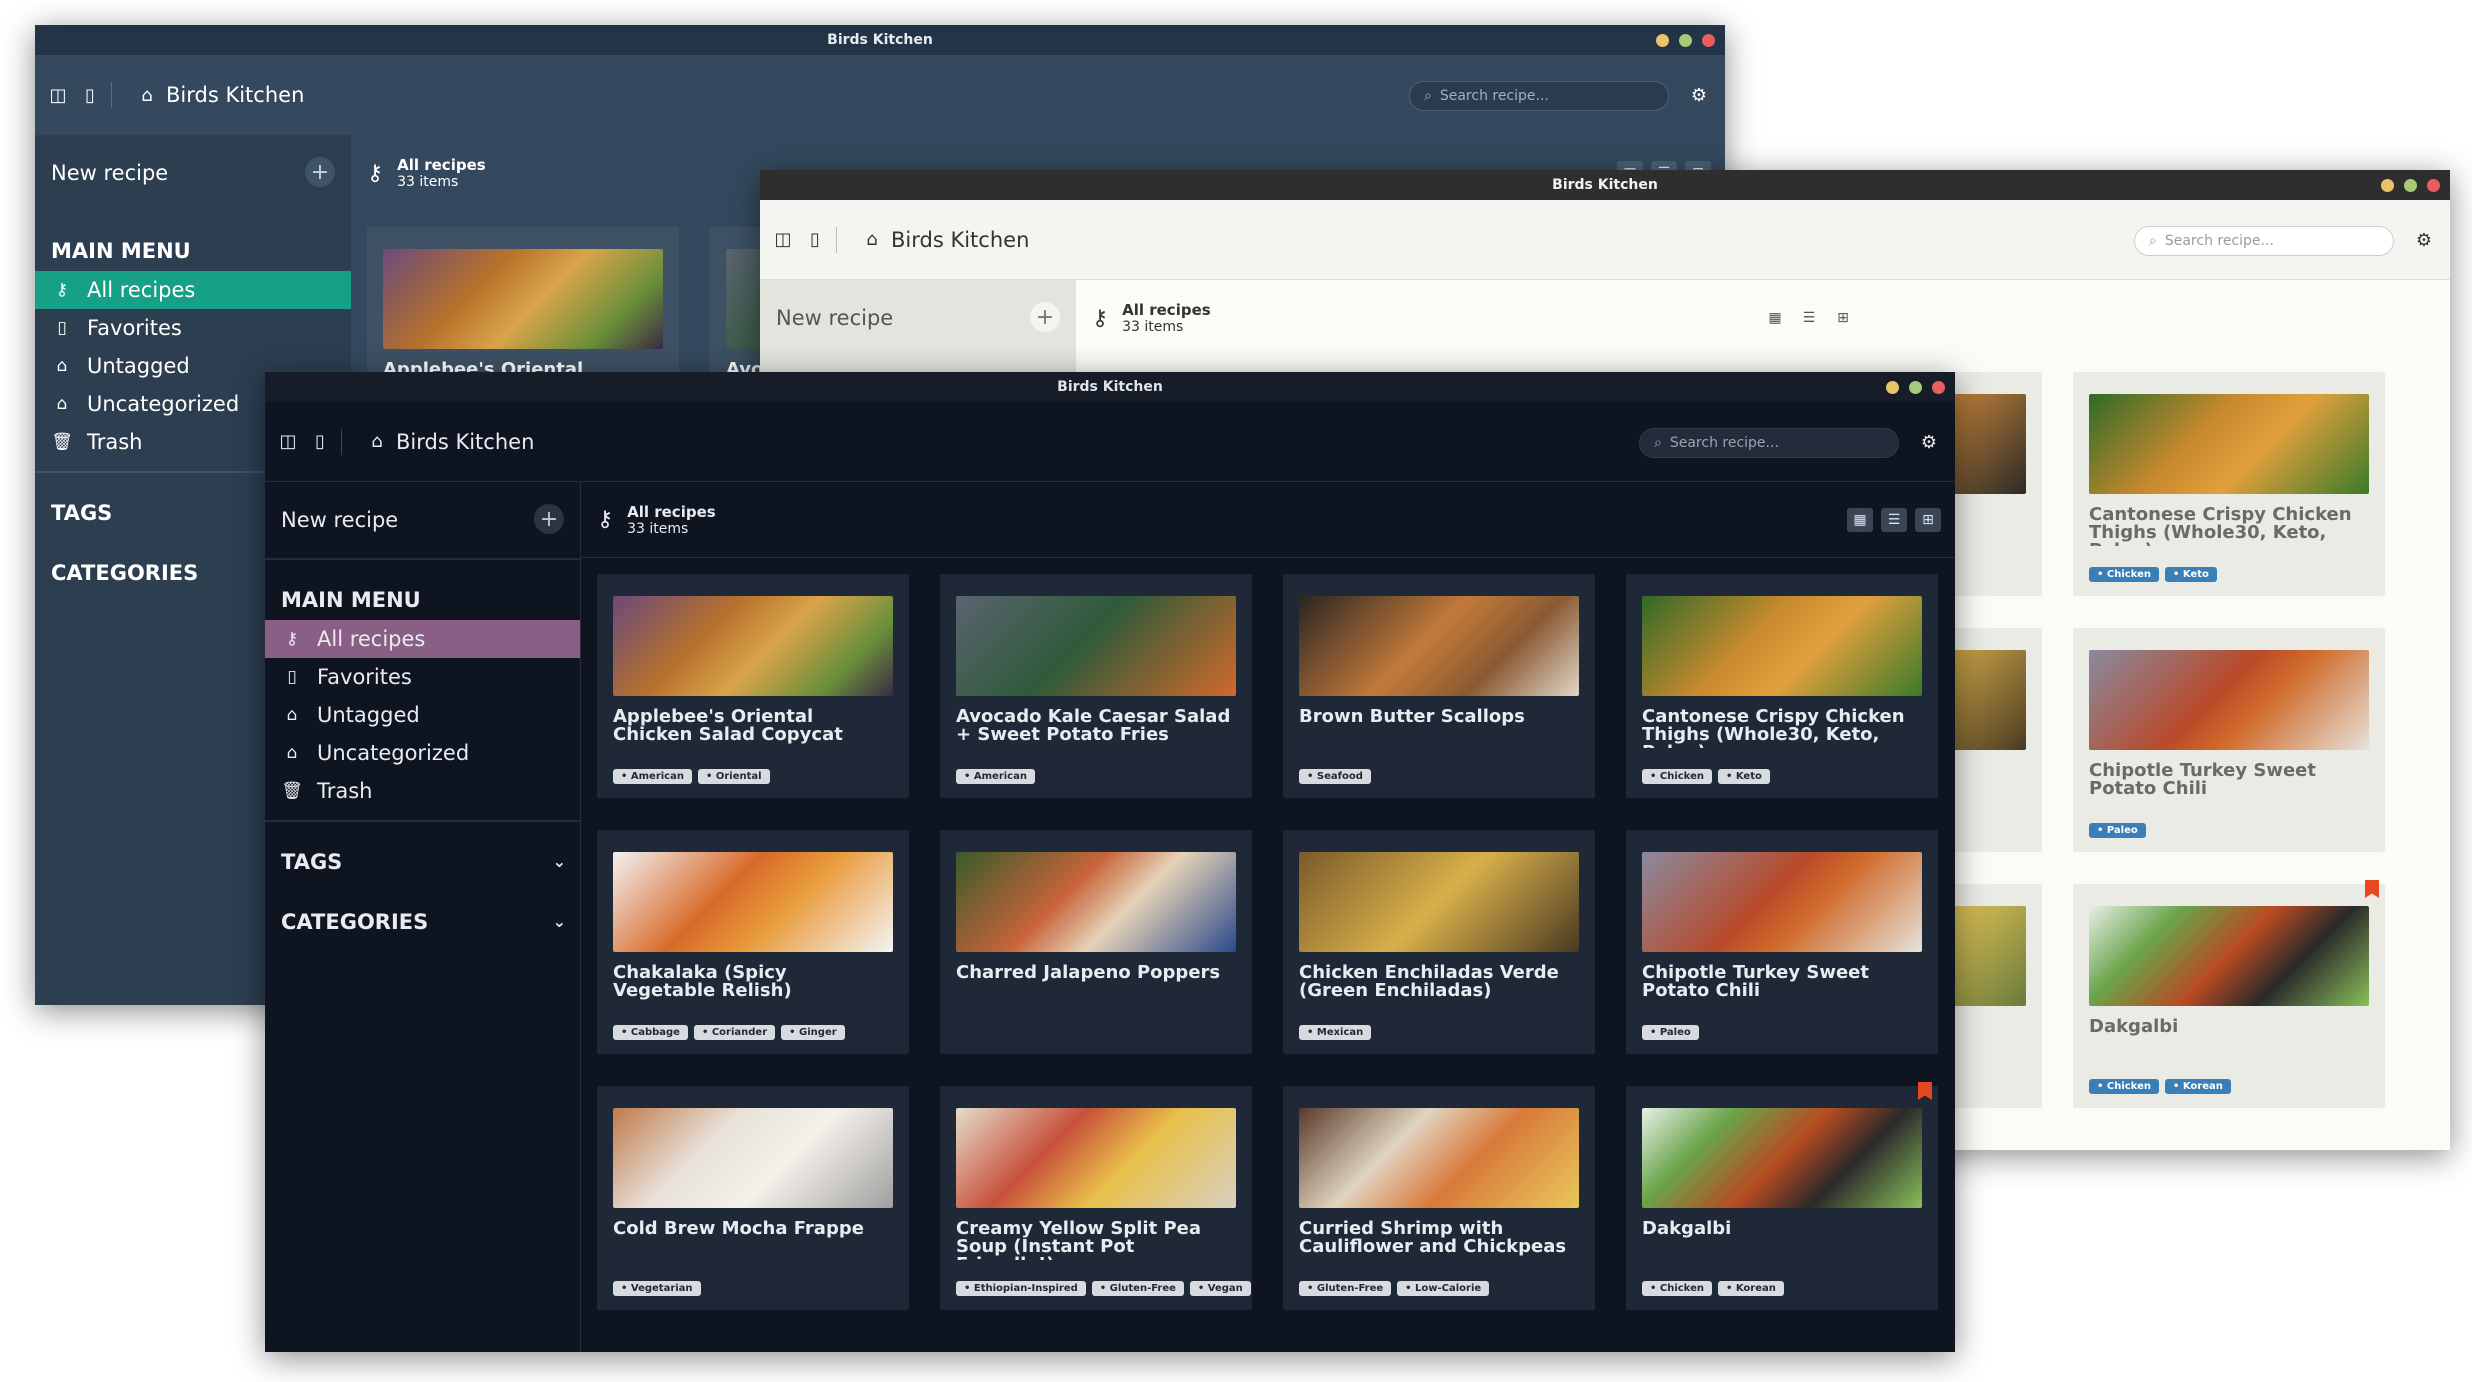 The image size is (2472, 1382). Describe the element at coordinates (1021, 1288) in the screenshot. I see `tag-badge: • Ethiopian-Inspired` at that location.